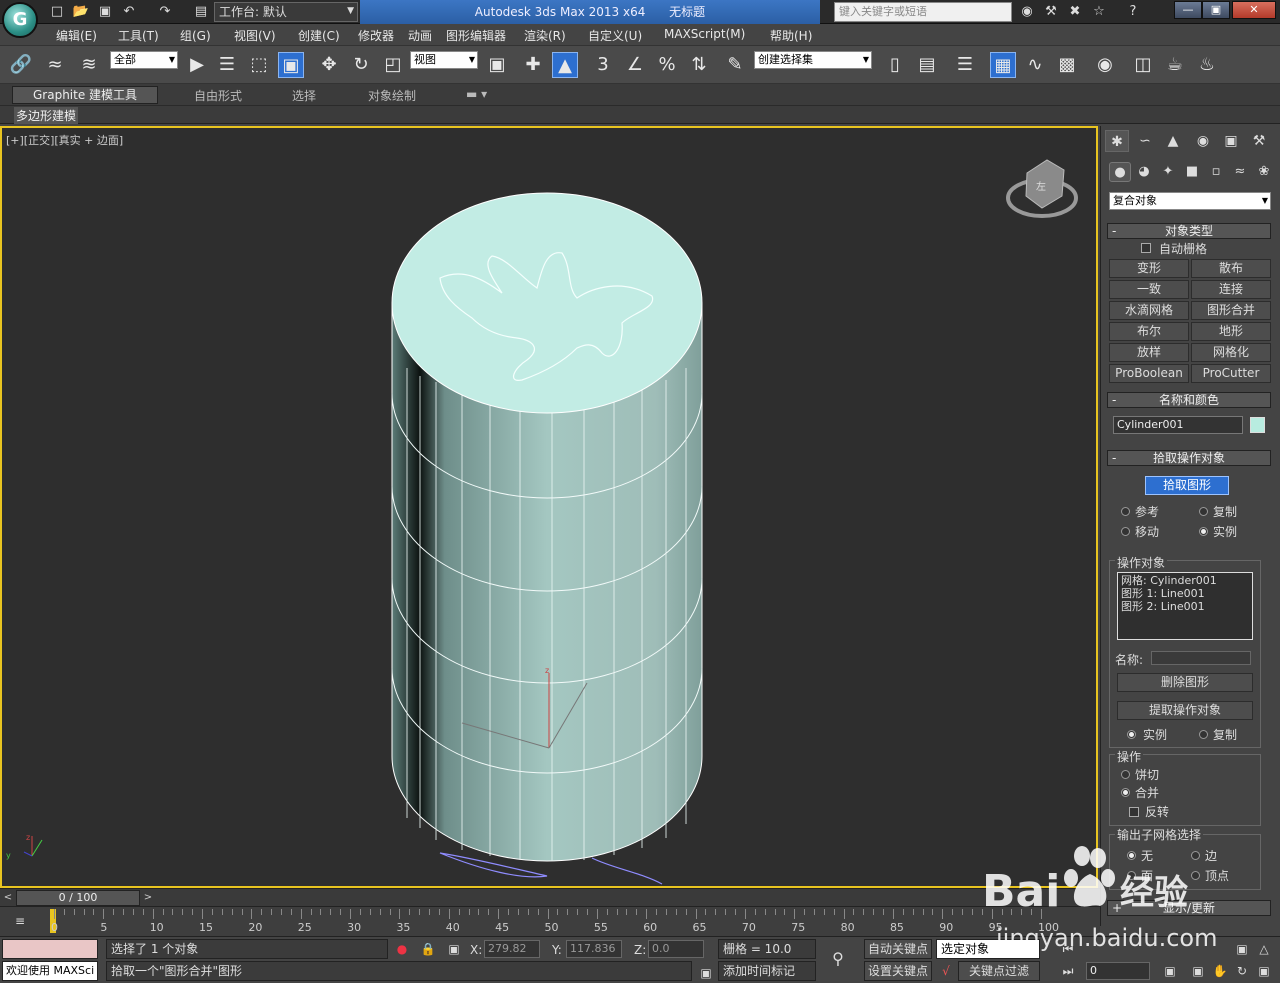  I want to click on select-object-icon: ▶, so click(197, 65).